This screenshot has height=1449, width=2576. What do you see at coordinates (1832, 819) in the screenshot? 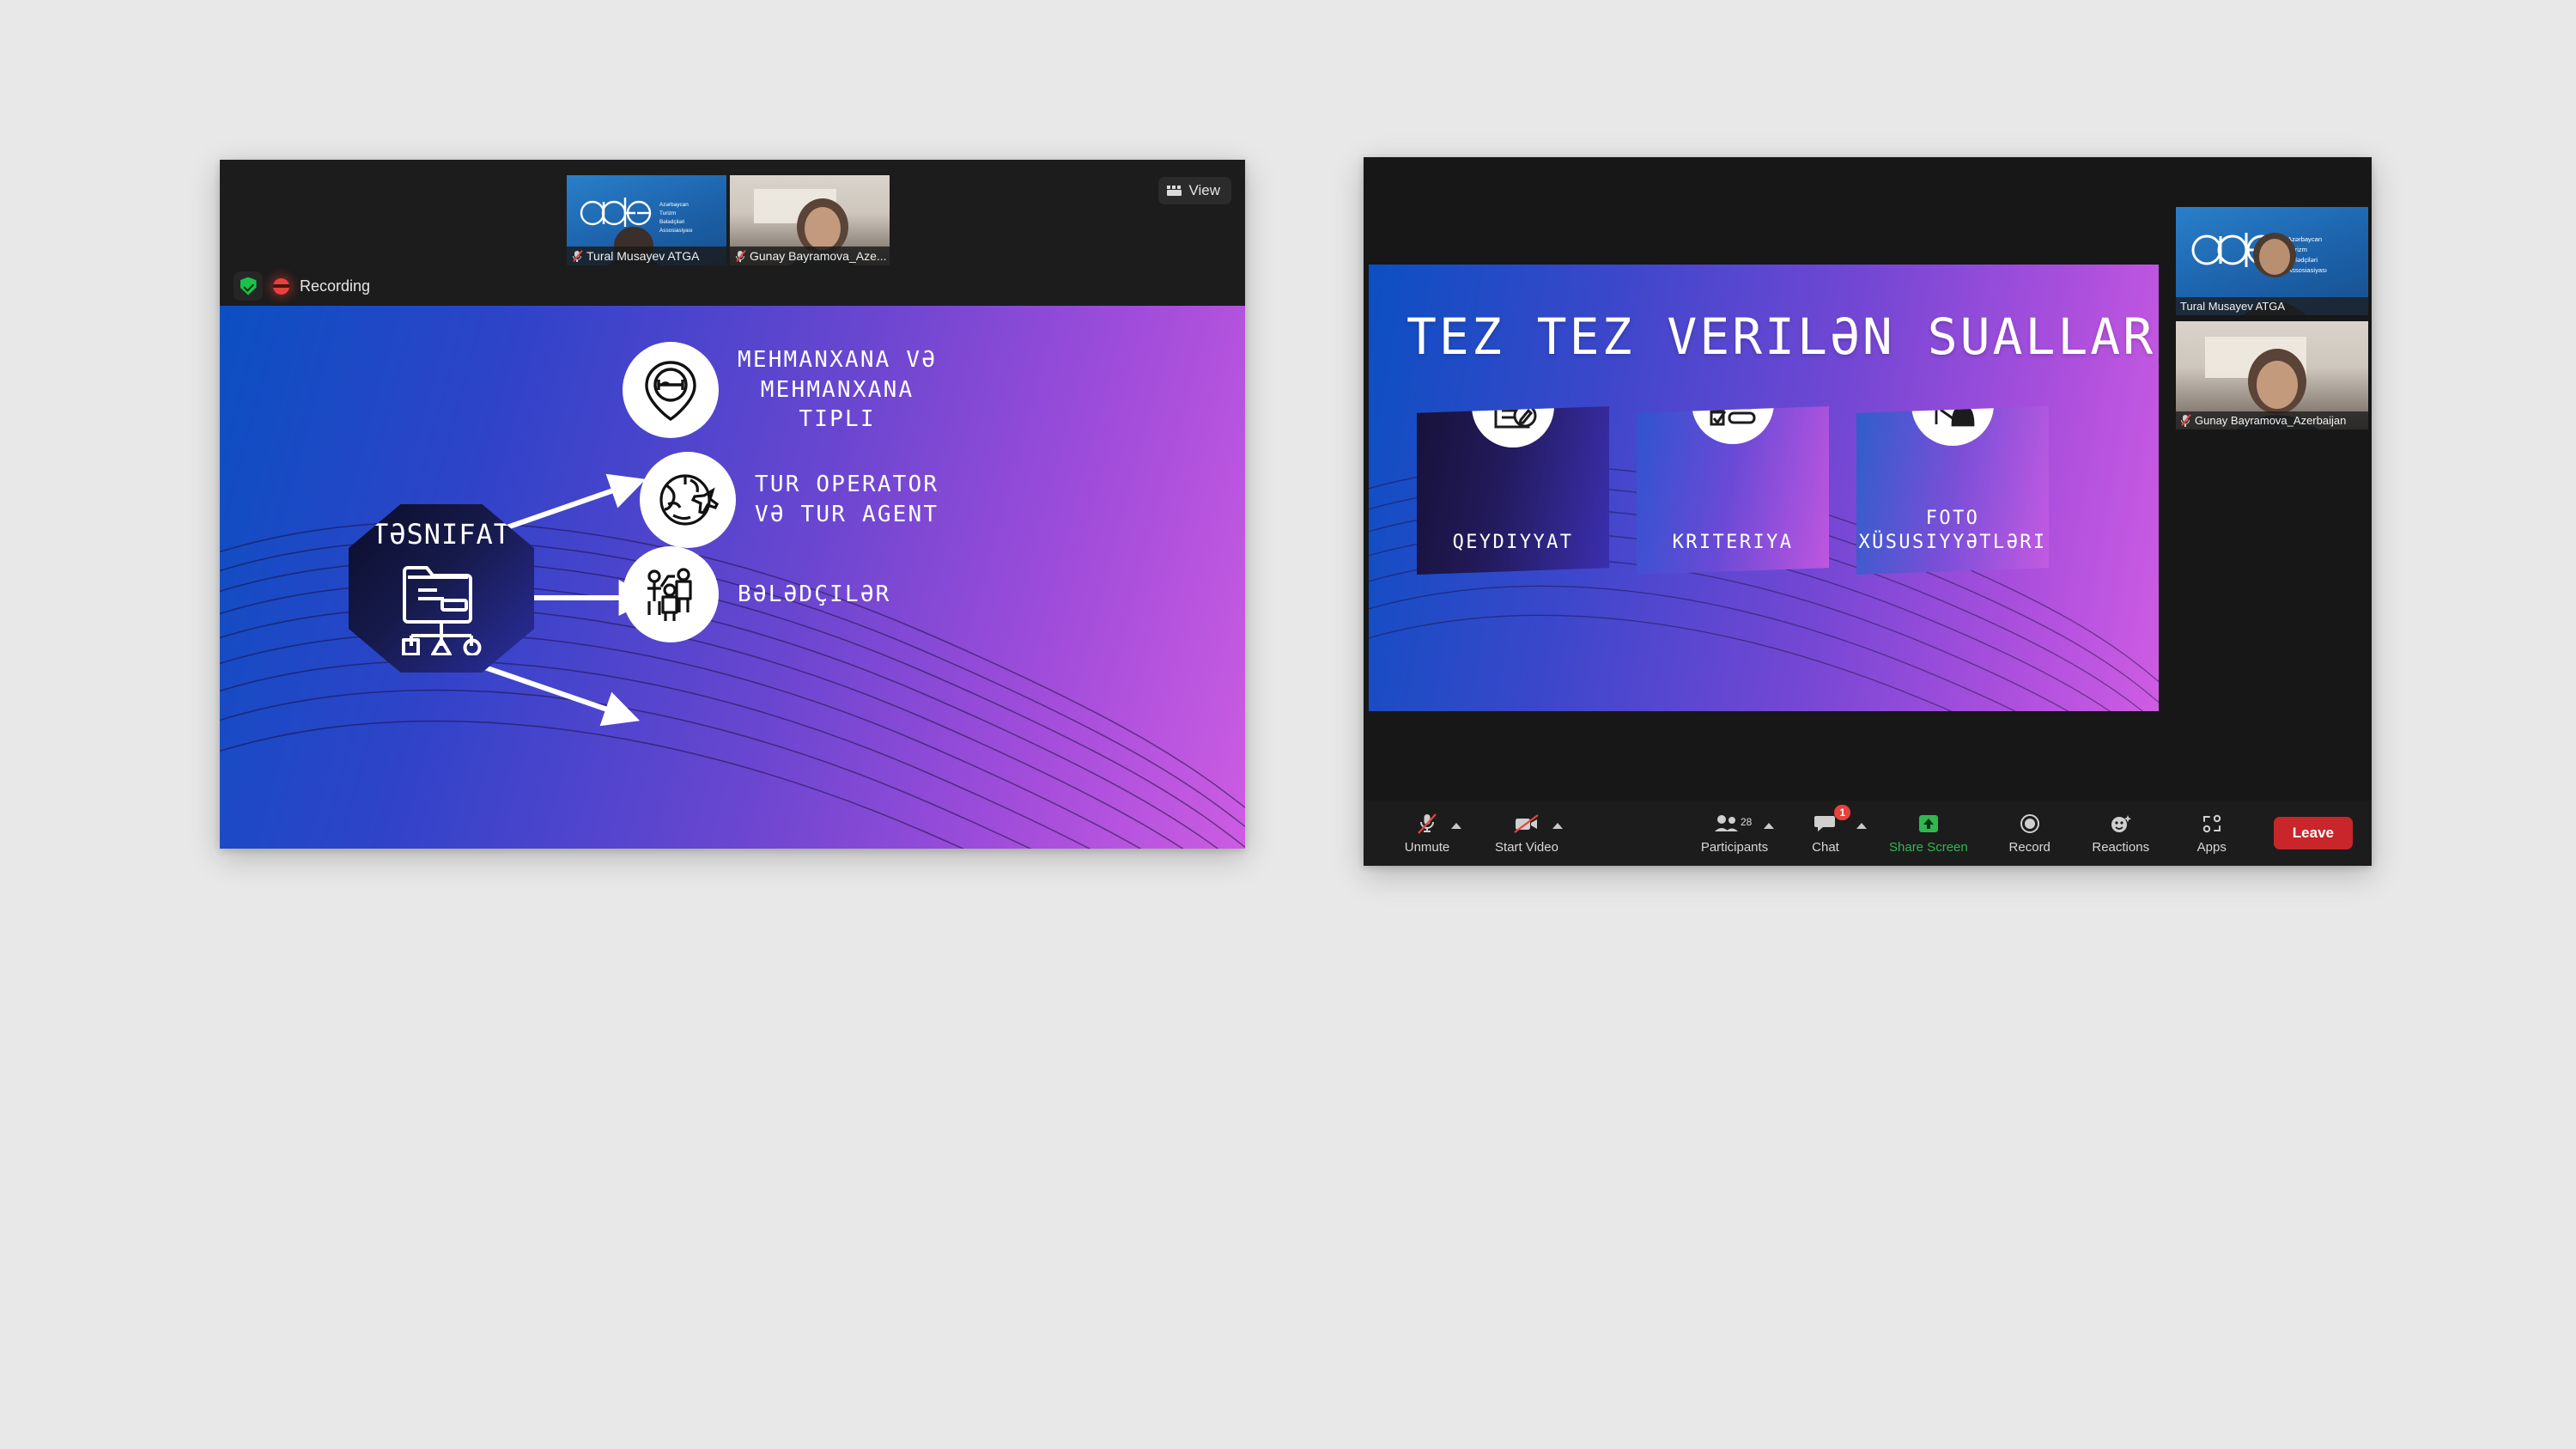
I see `chat-bubble-icon: 1` at bounding box center [1832, 819].